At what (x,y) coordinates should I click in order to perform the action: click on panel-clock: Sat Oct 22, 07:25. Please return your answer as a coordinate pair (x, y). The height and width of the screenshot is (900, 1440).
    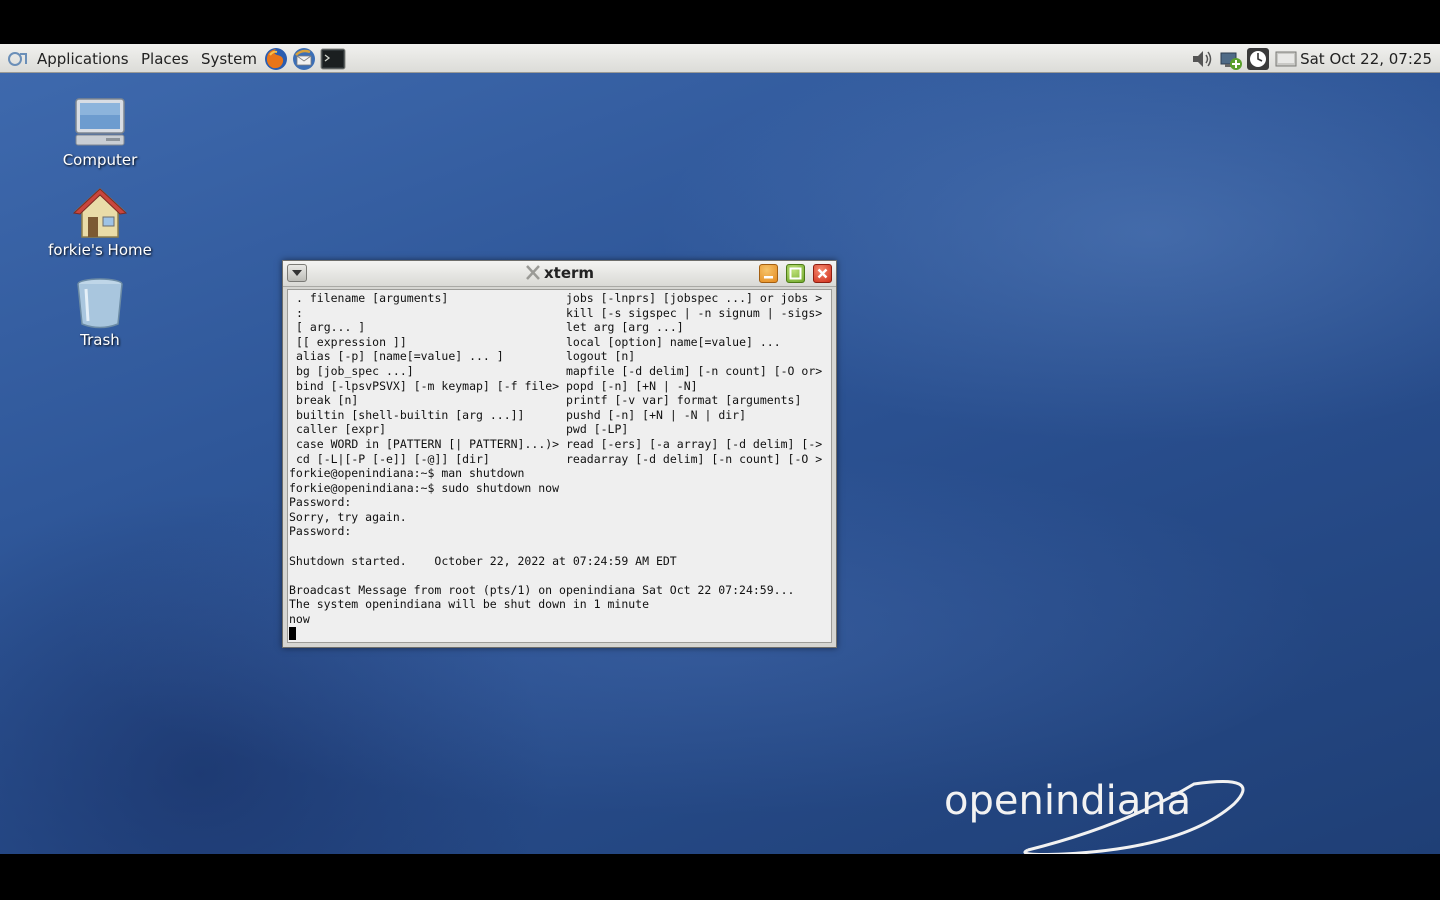
    Looking at the image, I should click on (1366, 59).